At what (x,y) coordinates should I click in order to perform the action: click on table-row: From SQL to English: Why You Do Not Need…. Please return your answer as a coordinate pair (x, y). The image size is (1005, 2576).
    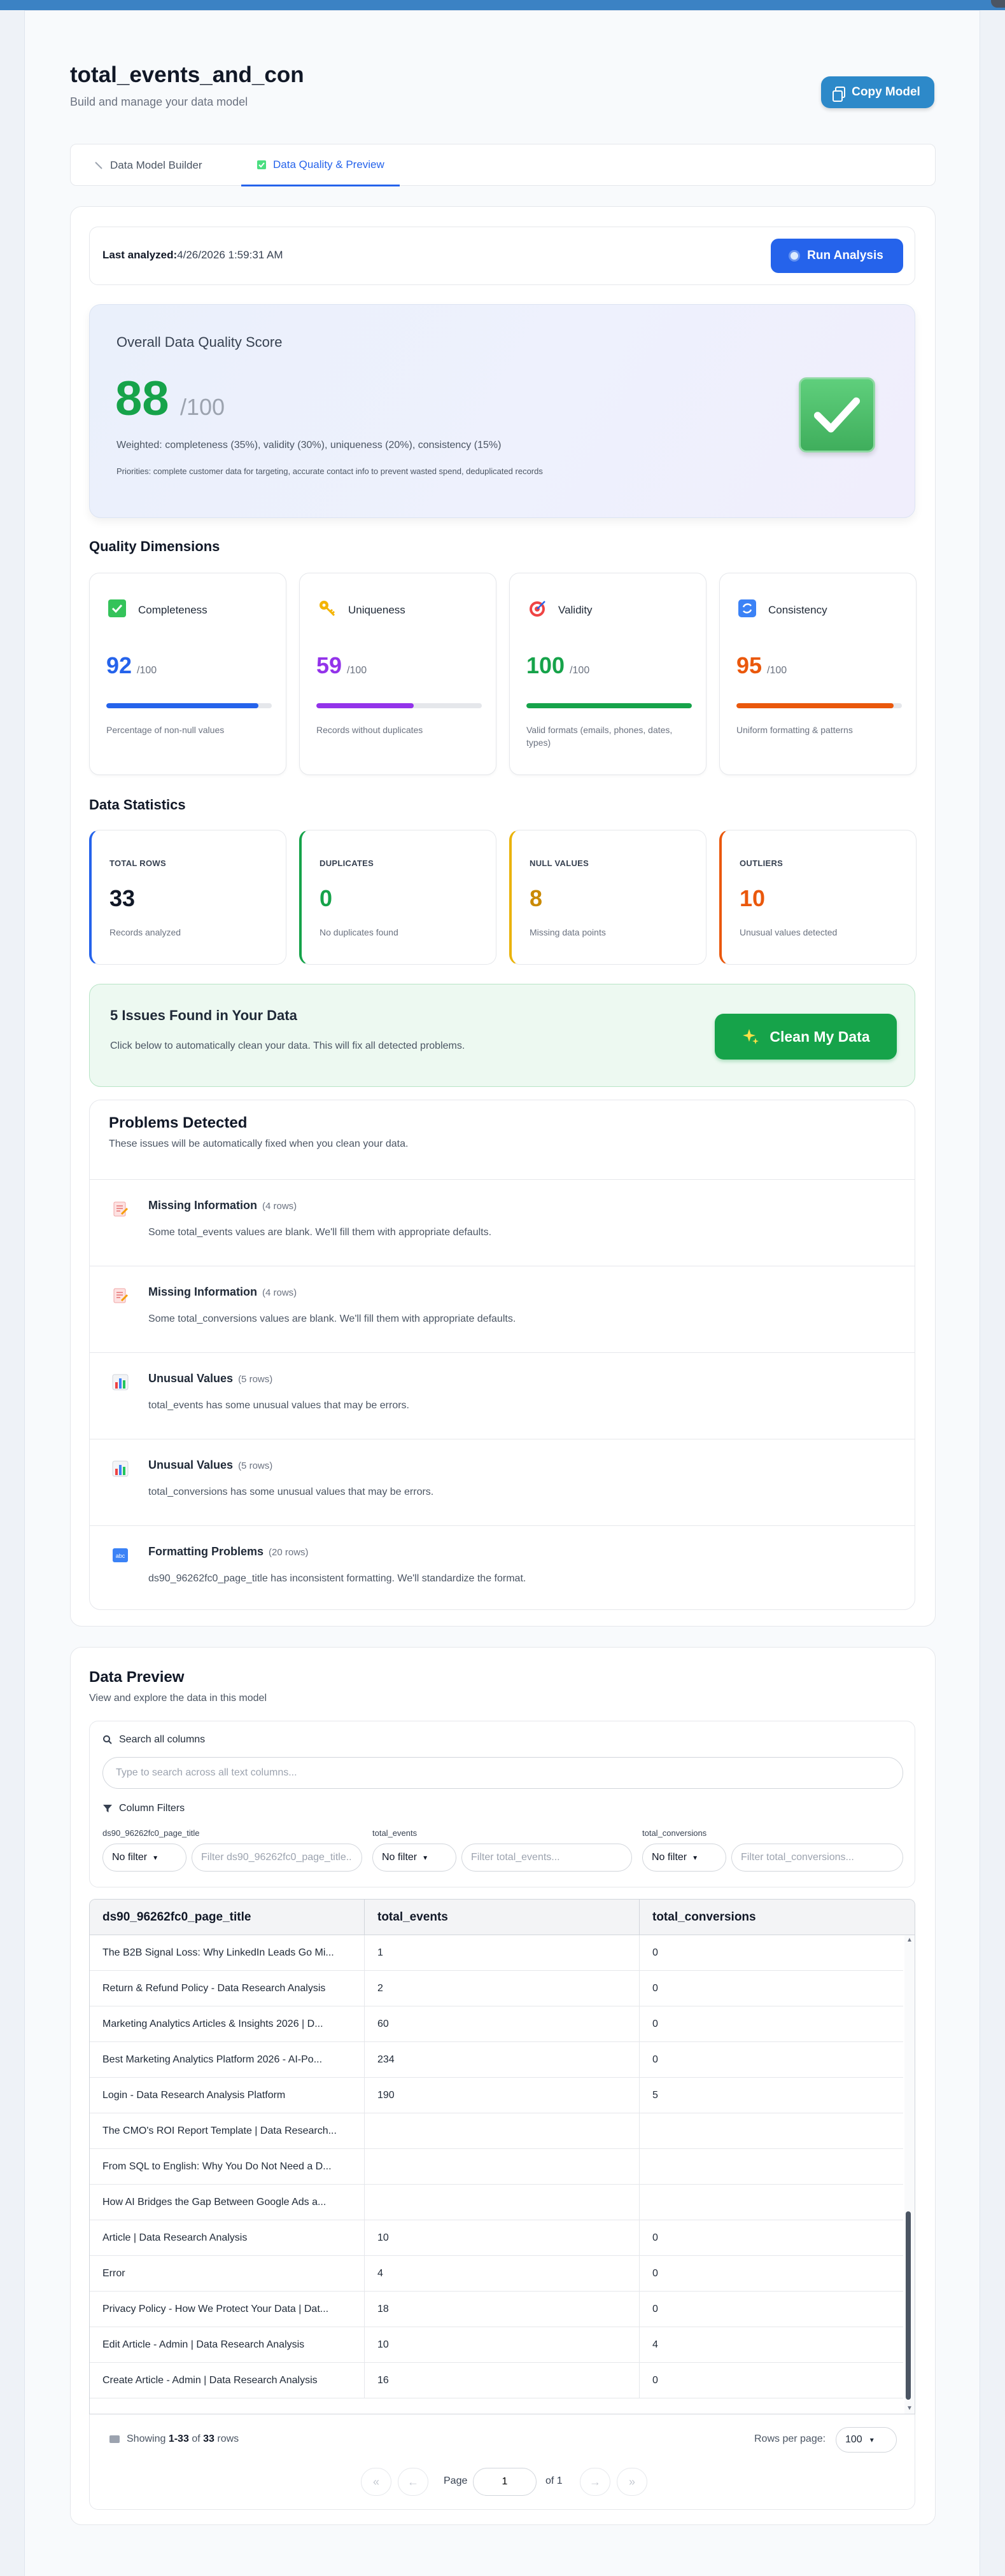
    Looking at the image, I should click on (496, 2167).